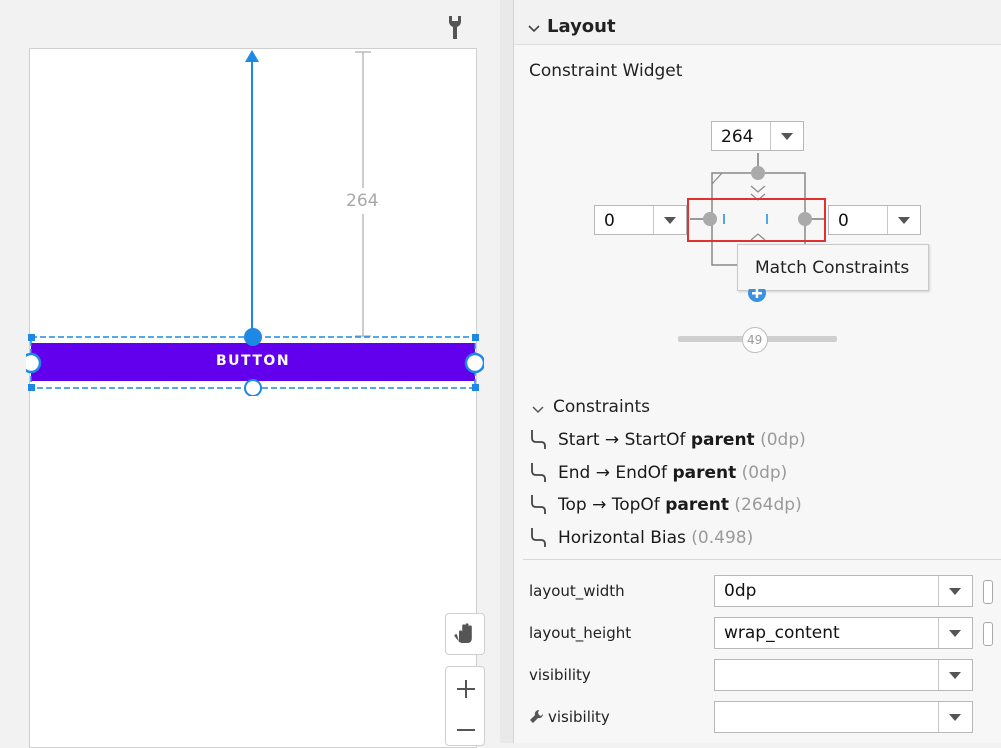 The width and height of the screenshot is (1001, 748). Describe the element at coordinates (466, 689) in the screenshot. I see `zoom-in-icon` at that location.